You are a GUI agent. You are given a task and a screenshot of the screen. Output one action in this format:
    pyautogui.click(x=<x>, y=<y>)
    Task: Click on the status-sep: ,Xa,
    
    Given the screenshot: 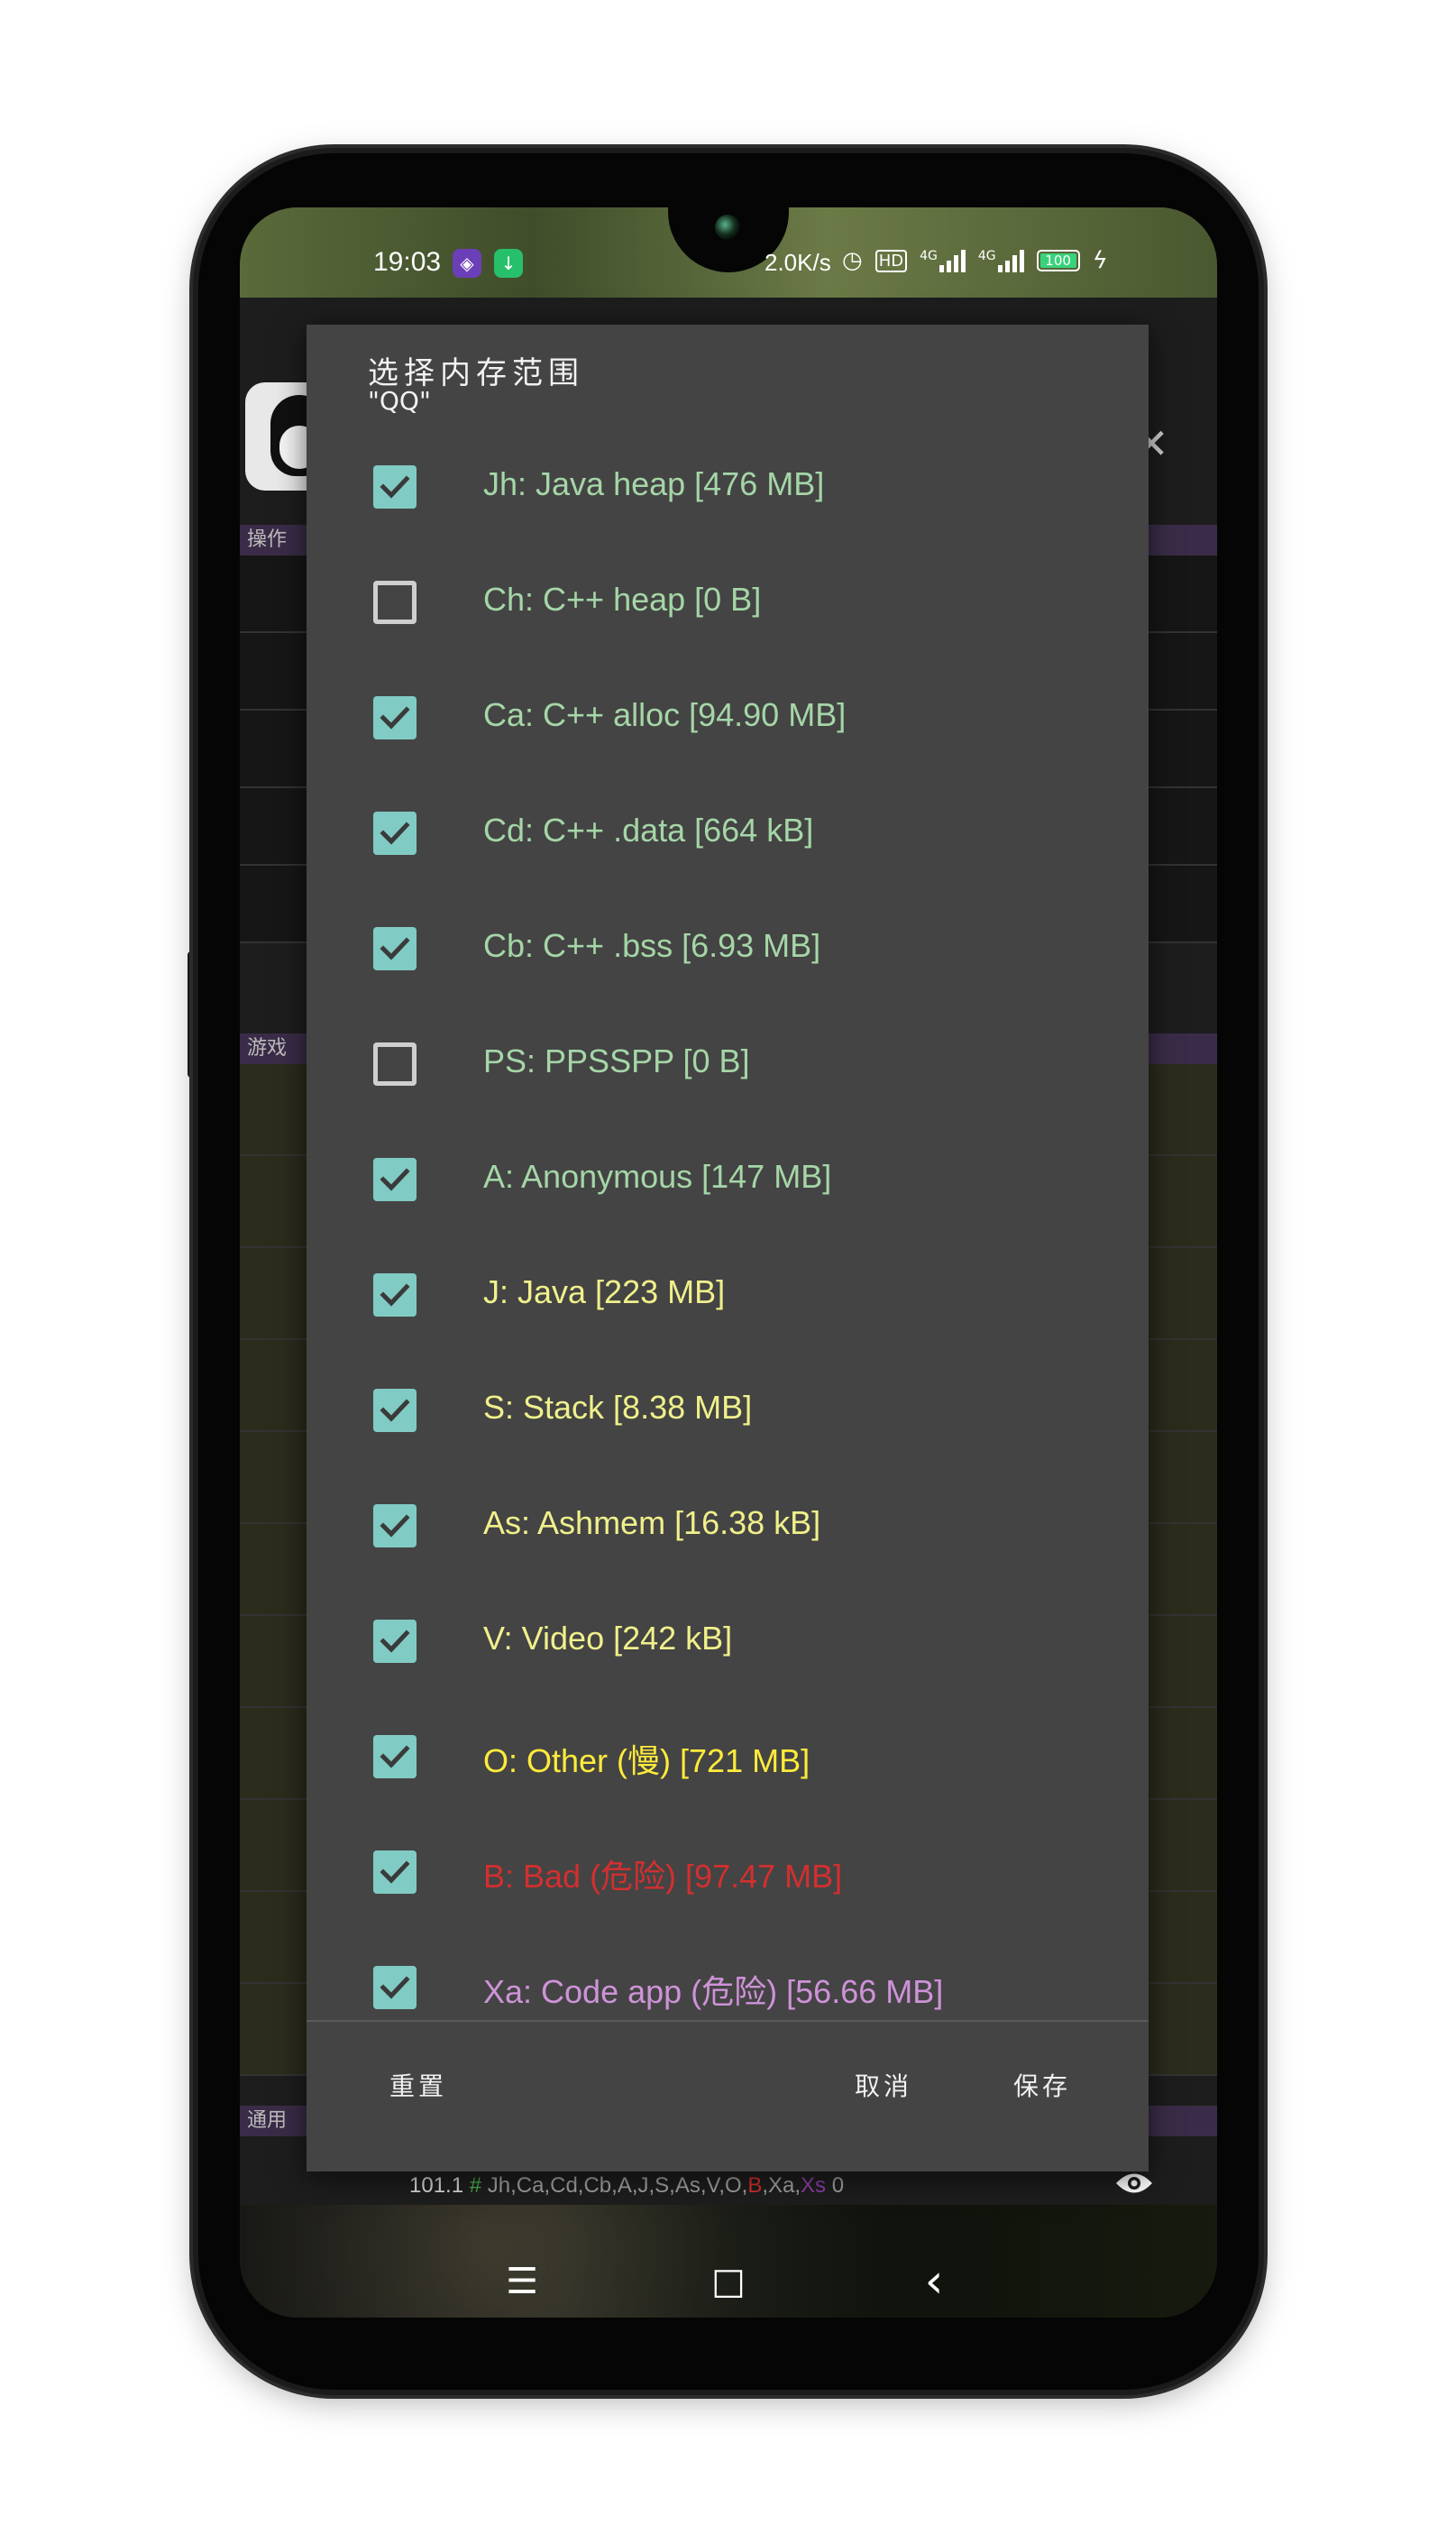 What is the action you would take?
    pyautogui.click(x=781, y=2185)
    